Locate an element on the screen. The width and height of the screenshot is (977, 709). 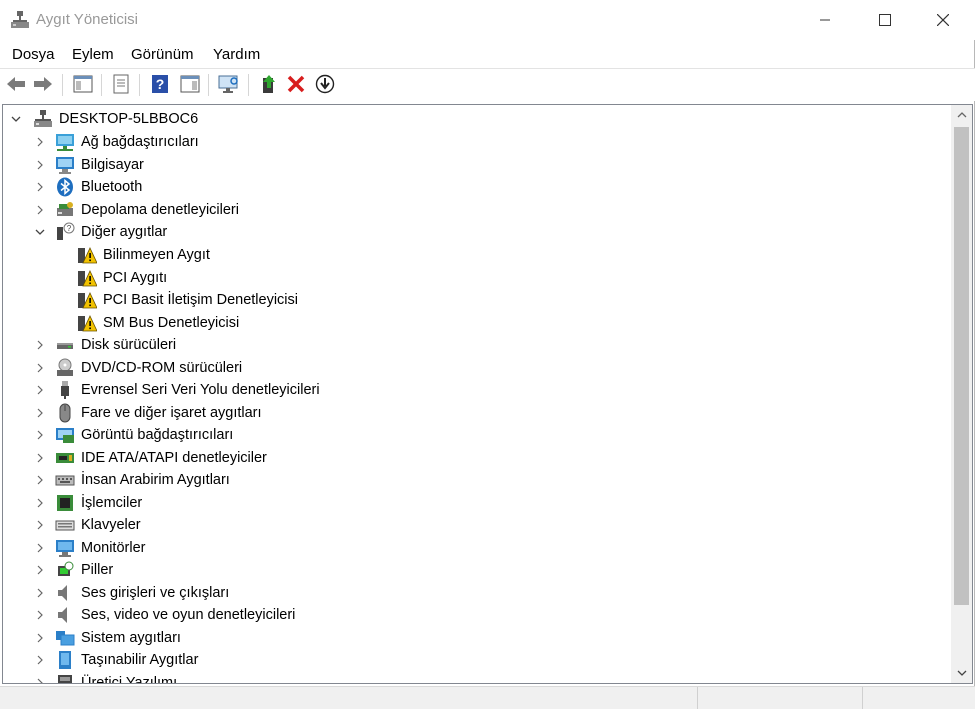
tree-node-batteries: Piller is located at coordinates (74, 570).